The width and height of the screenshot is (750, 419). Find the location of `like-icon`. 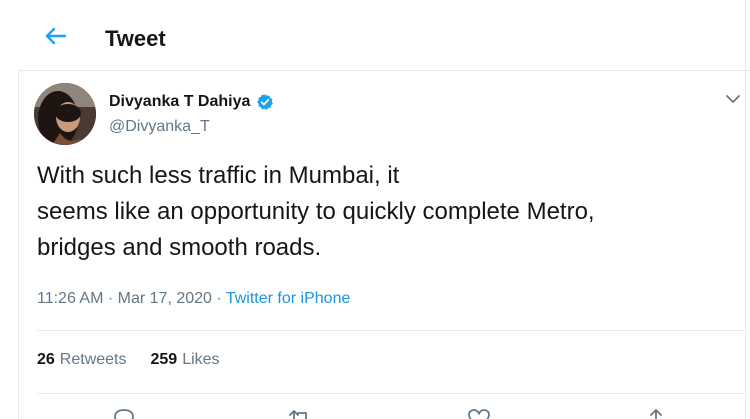

like-icon is located at coordinates (479, 414).